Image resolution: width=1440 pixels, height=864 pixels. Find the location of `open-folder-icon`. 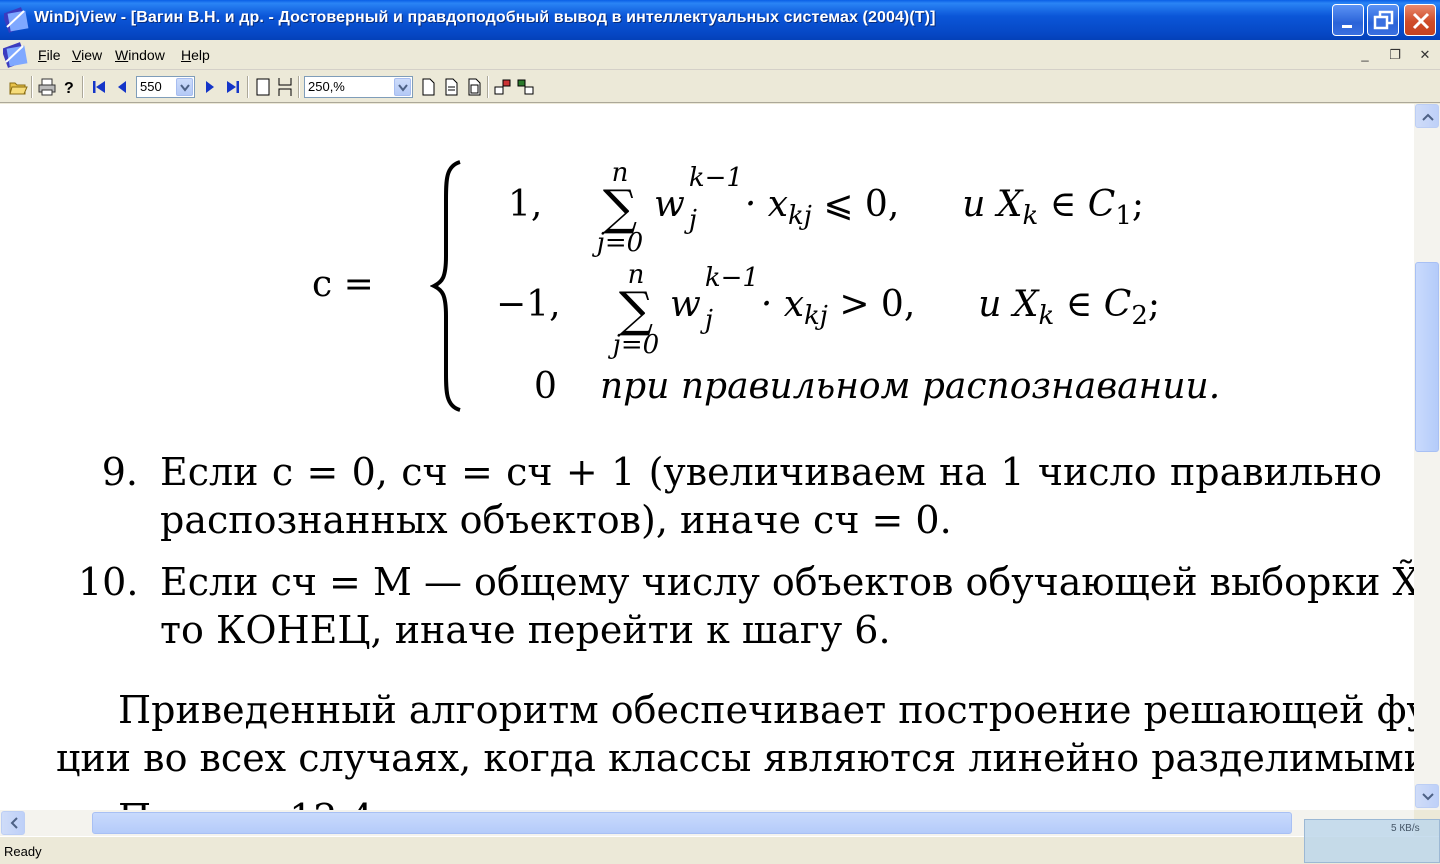

open-folder-icon is located at coordinates (18, 87).